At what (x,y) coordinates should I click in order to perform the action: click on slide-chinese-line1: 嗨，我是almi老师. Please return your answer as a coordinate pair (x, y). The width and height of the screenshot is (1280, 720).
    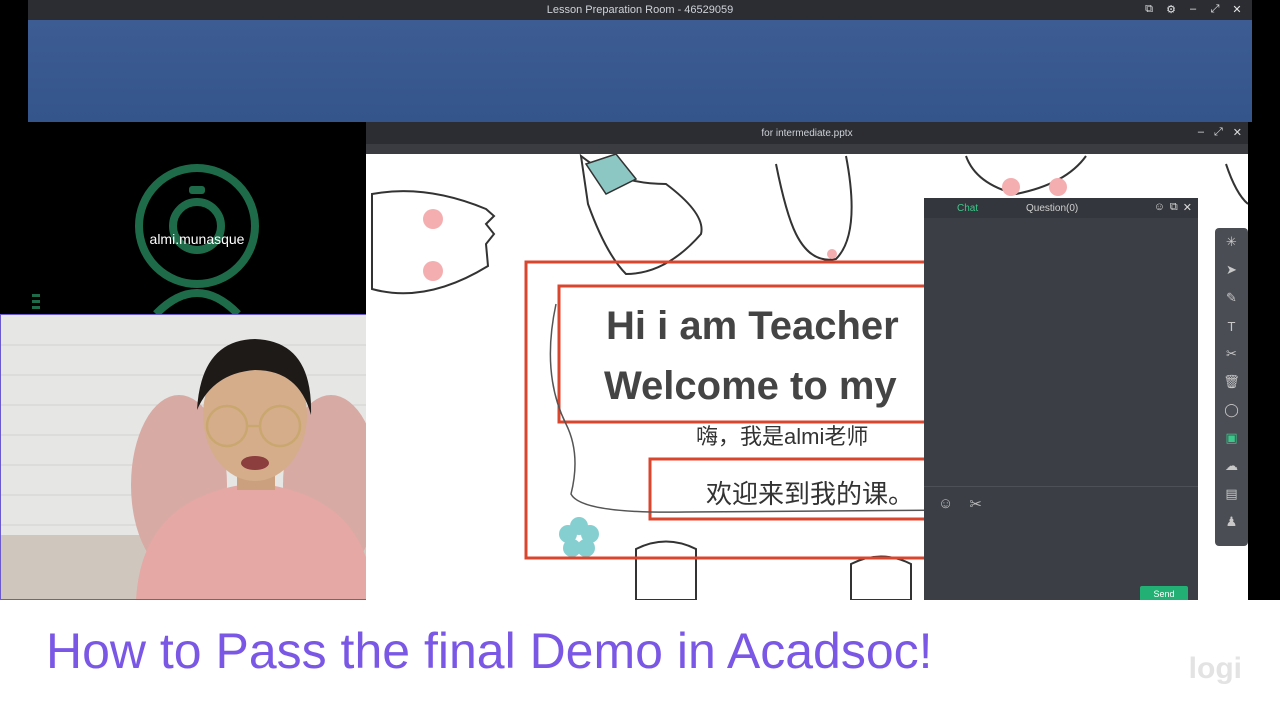
    Looking at the image, I should click on (782, 436).